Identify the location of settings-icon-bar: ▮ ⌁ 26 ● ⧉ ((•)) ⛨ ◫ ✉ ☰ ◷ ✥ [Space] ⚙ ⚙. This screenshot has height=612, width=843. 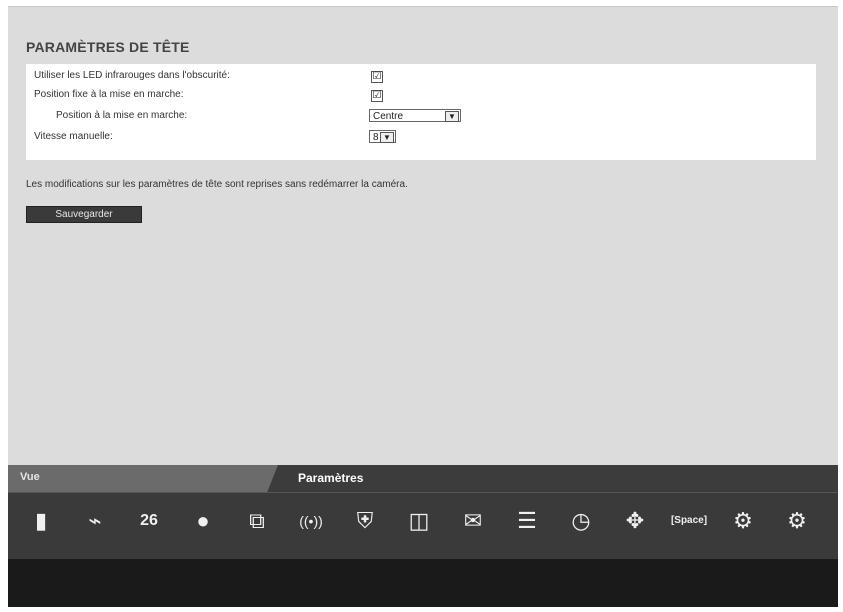
(423, 526).